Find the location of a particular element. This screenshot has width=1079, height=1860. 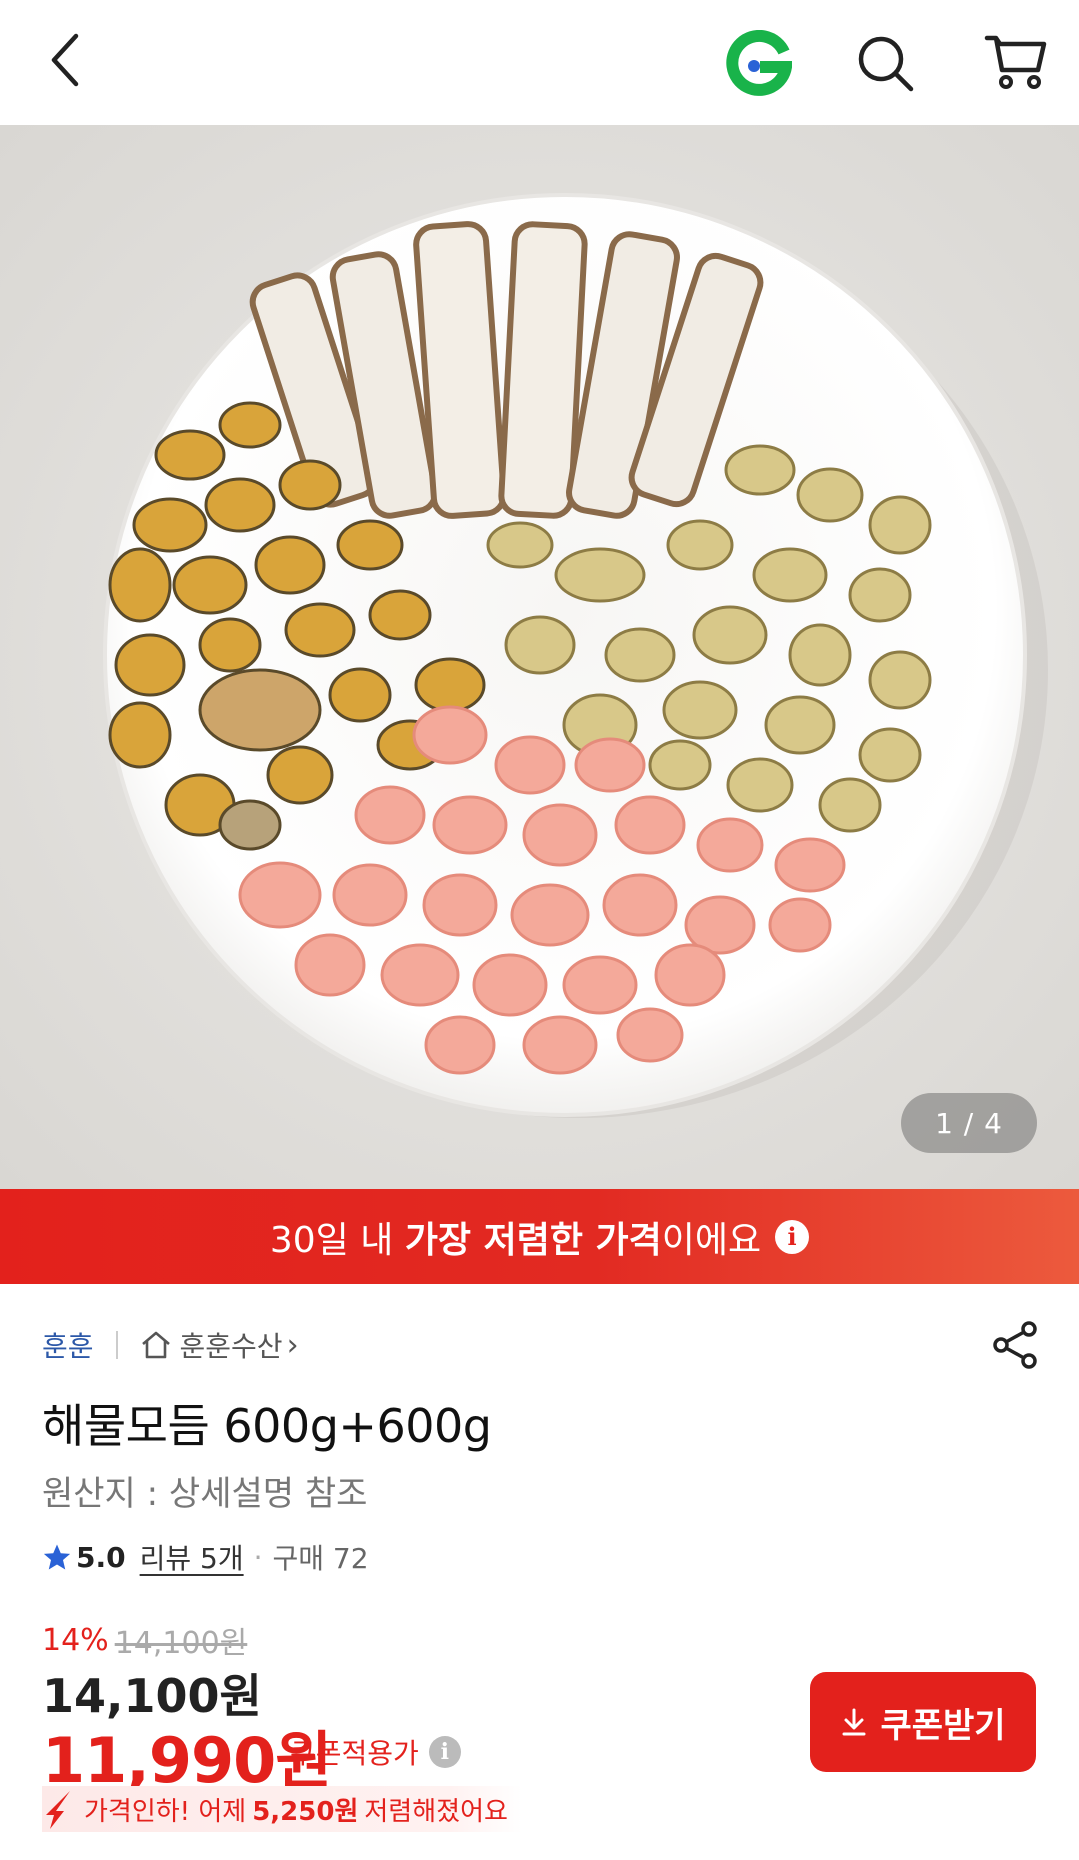

share-button is located at coordinates (1016, 1345).